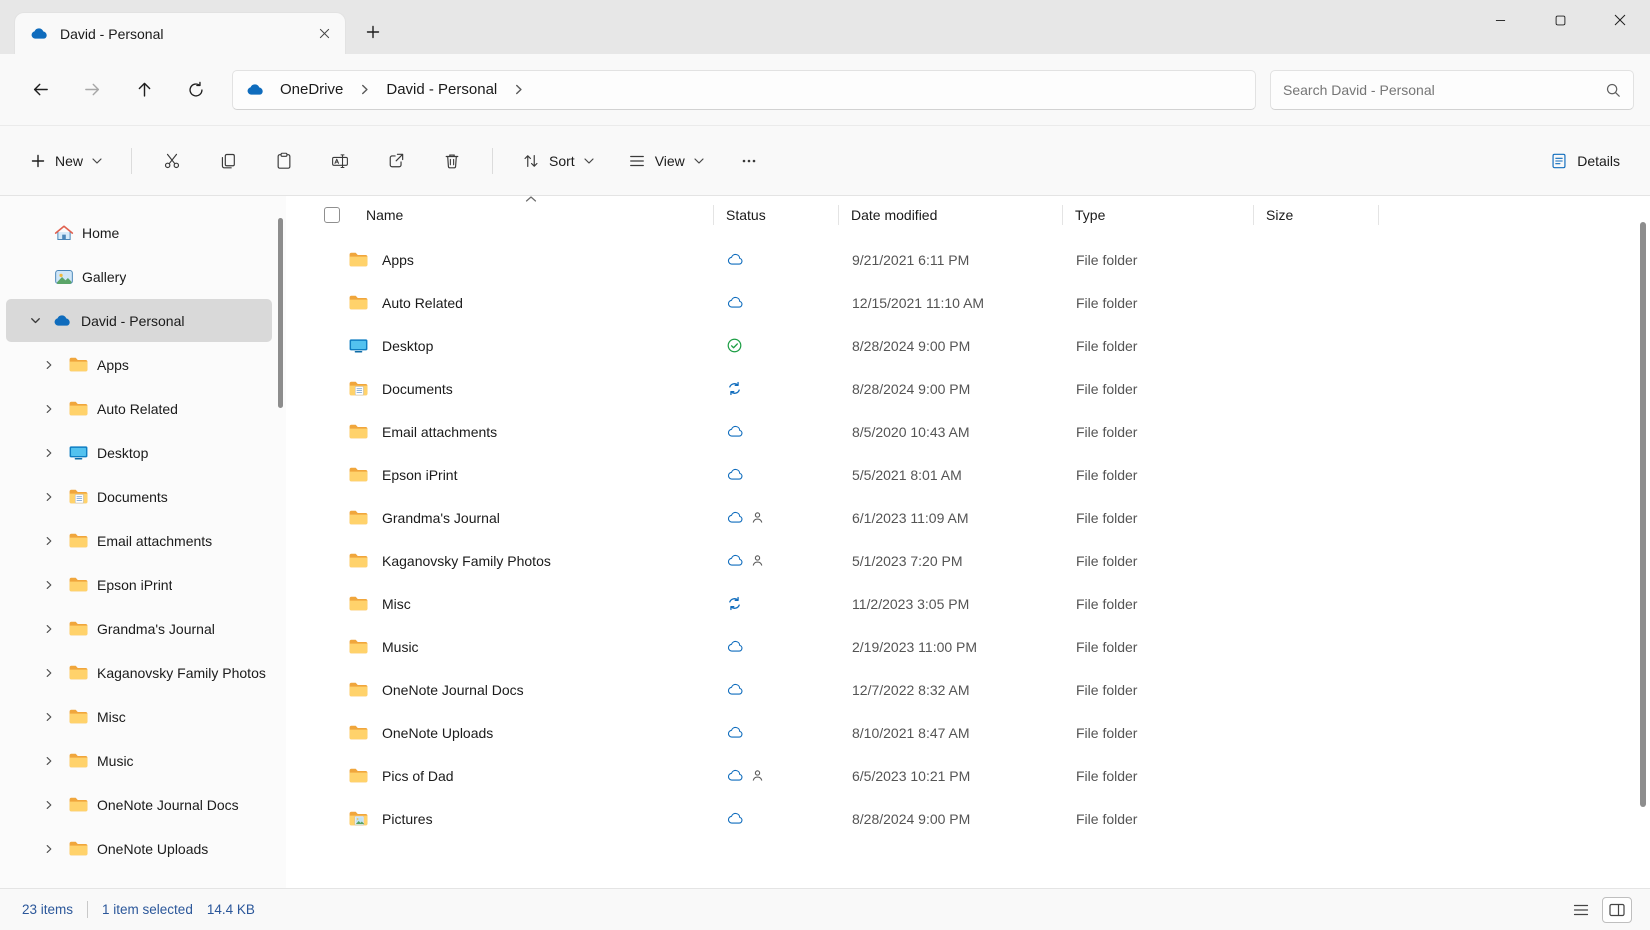  Describe the element at coordinates (986, 388) in the screenshot. I see `file-row-documents: Documents 8/28/2024 9:00 PM File folder` at that location.